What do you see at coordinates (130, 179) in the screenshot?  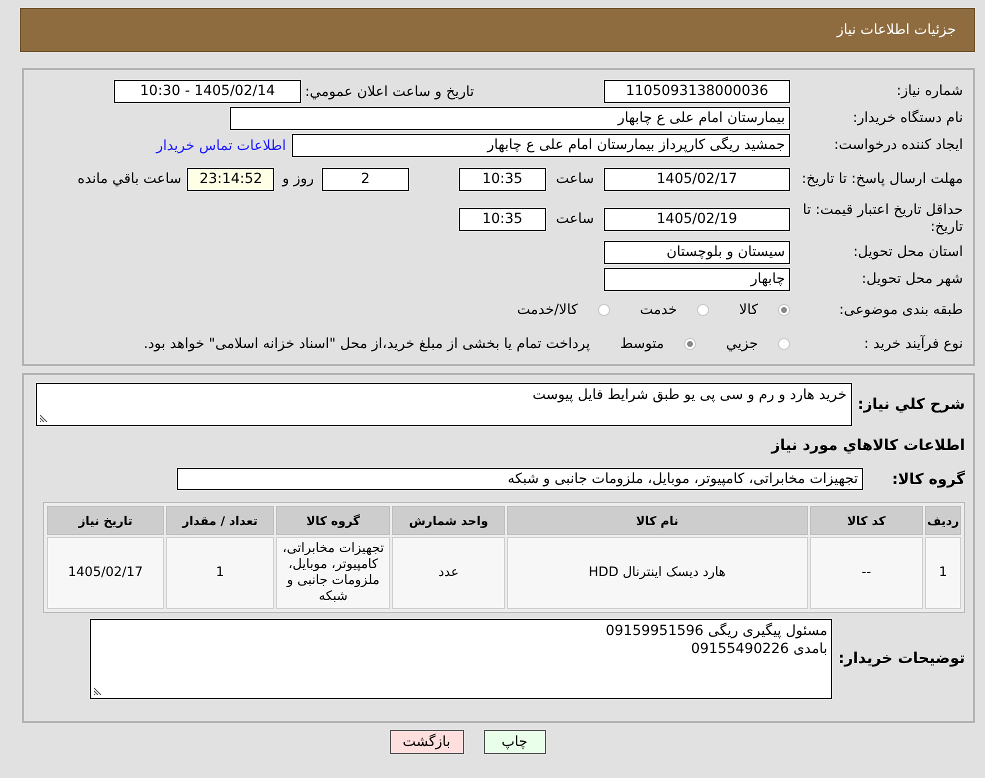 I see `remaining-label: ساعت باقي مانده` at bounding box center [130, 179].